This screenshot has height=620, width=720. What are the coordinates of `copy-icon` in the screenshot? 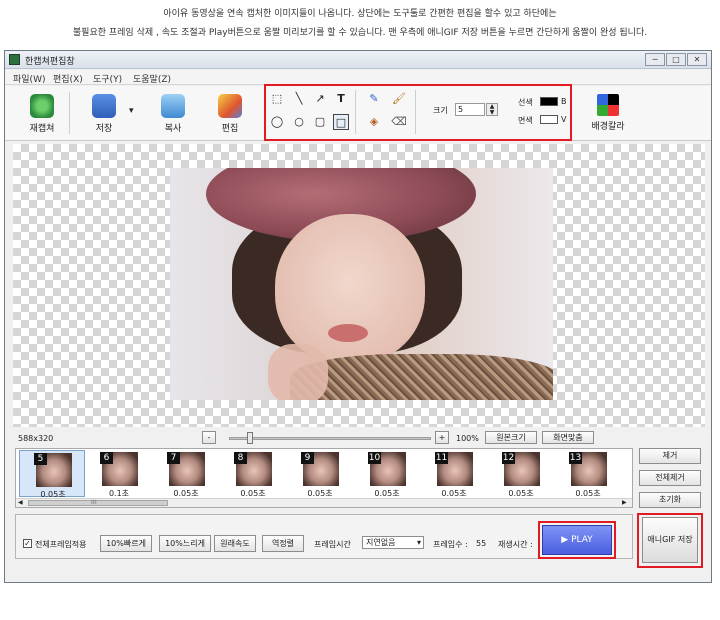 It's located at (173, 106).